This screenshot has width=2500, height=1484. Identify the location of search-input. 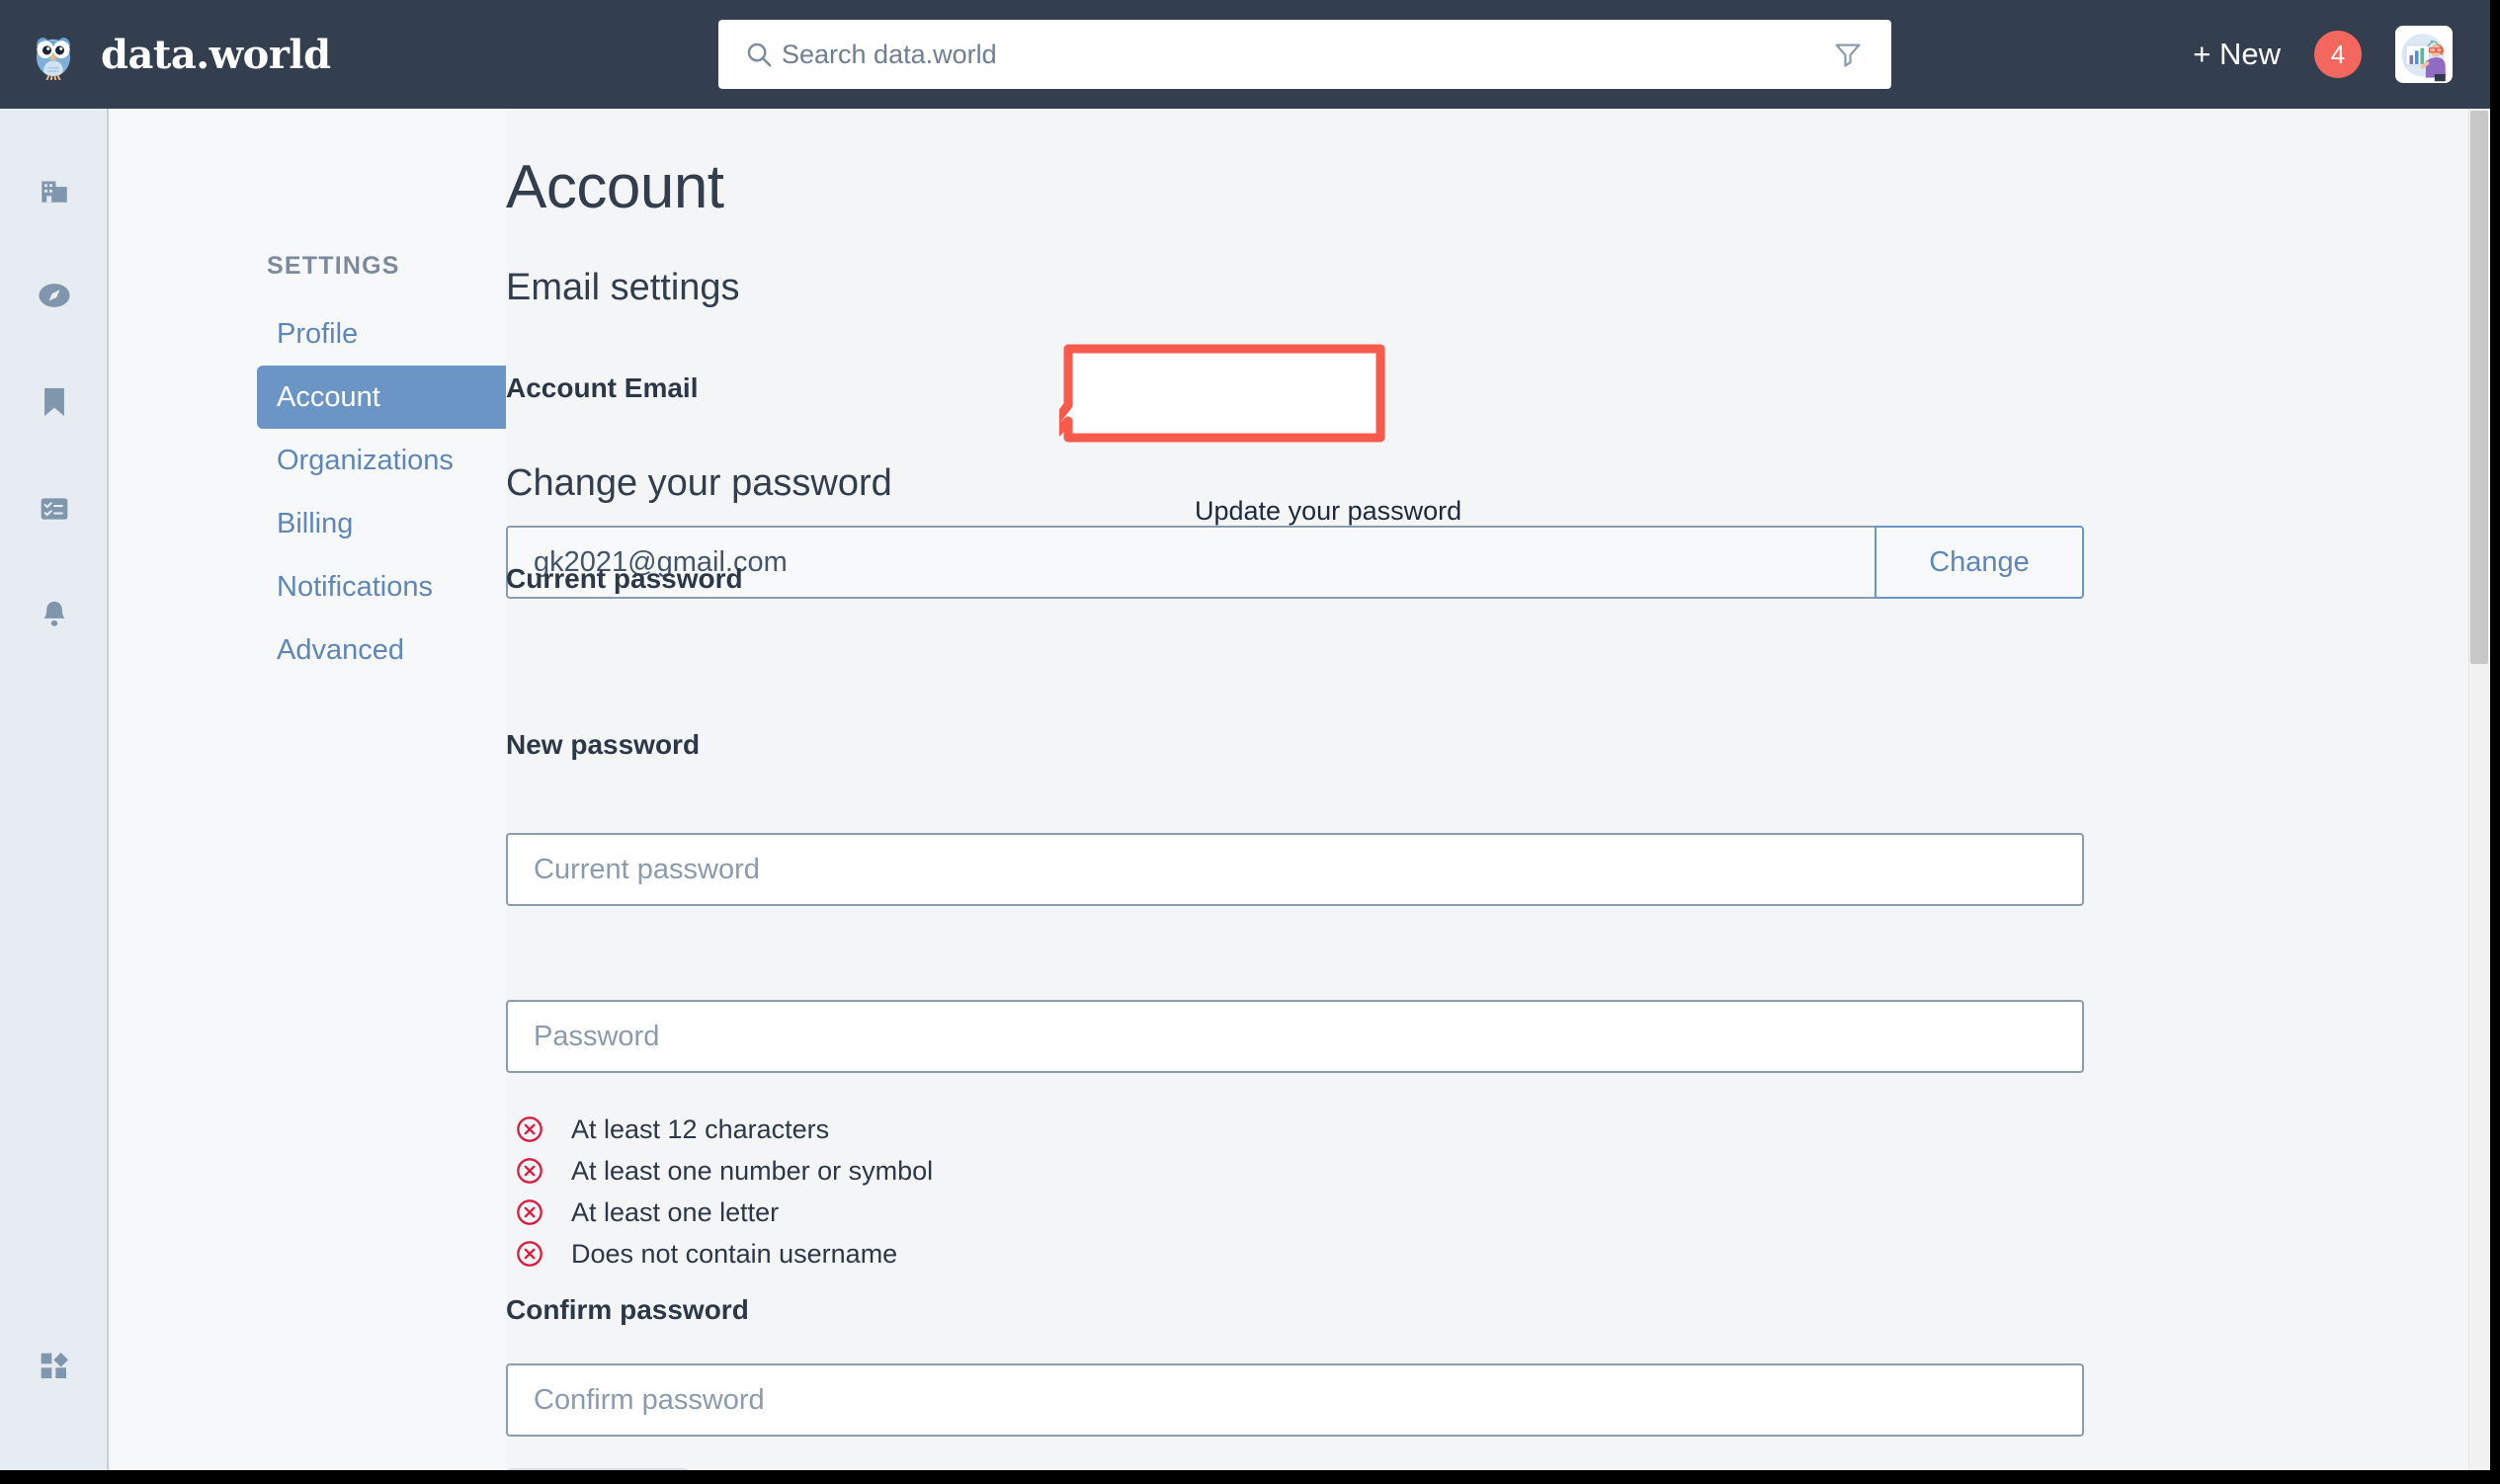
(1307, 54).